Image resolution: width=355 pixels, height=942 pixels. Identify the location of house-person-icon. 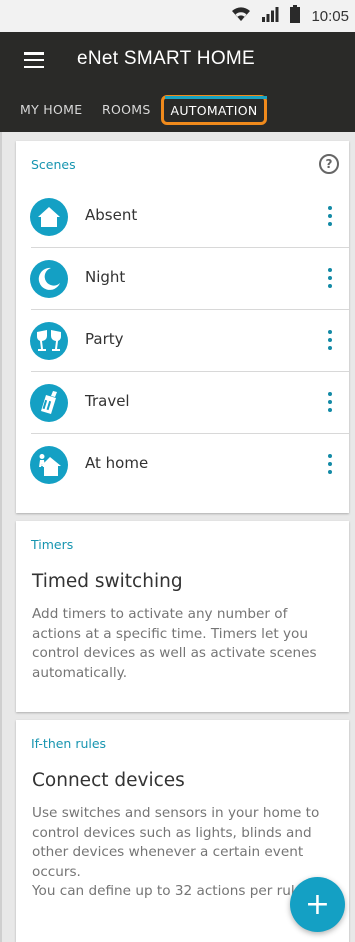
(49, 465).